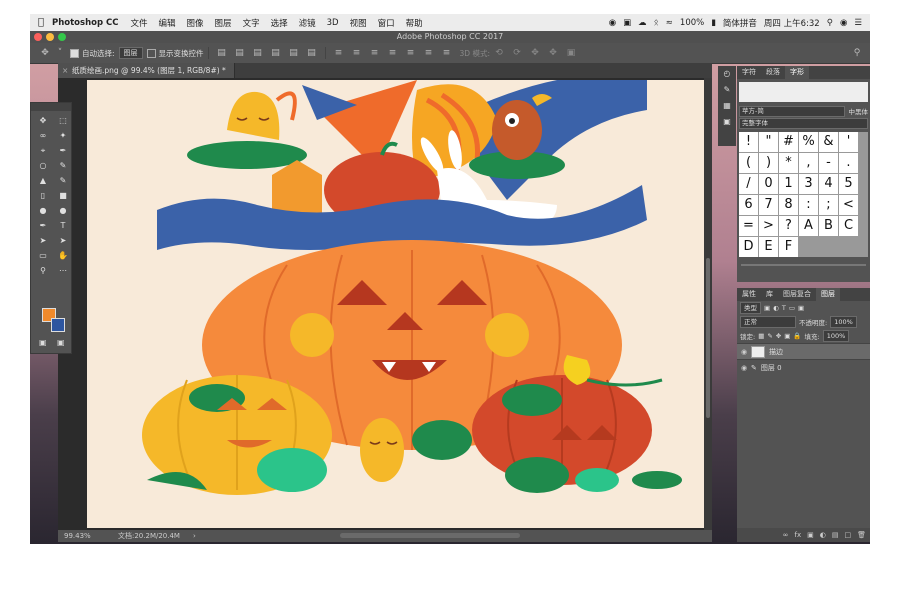  What do you see at coordinates (414, 23) in the screenshot?
I see `menu-help: 帮助` at bounding box center [414, 23].